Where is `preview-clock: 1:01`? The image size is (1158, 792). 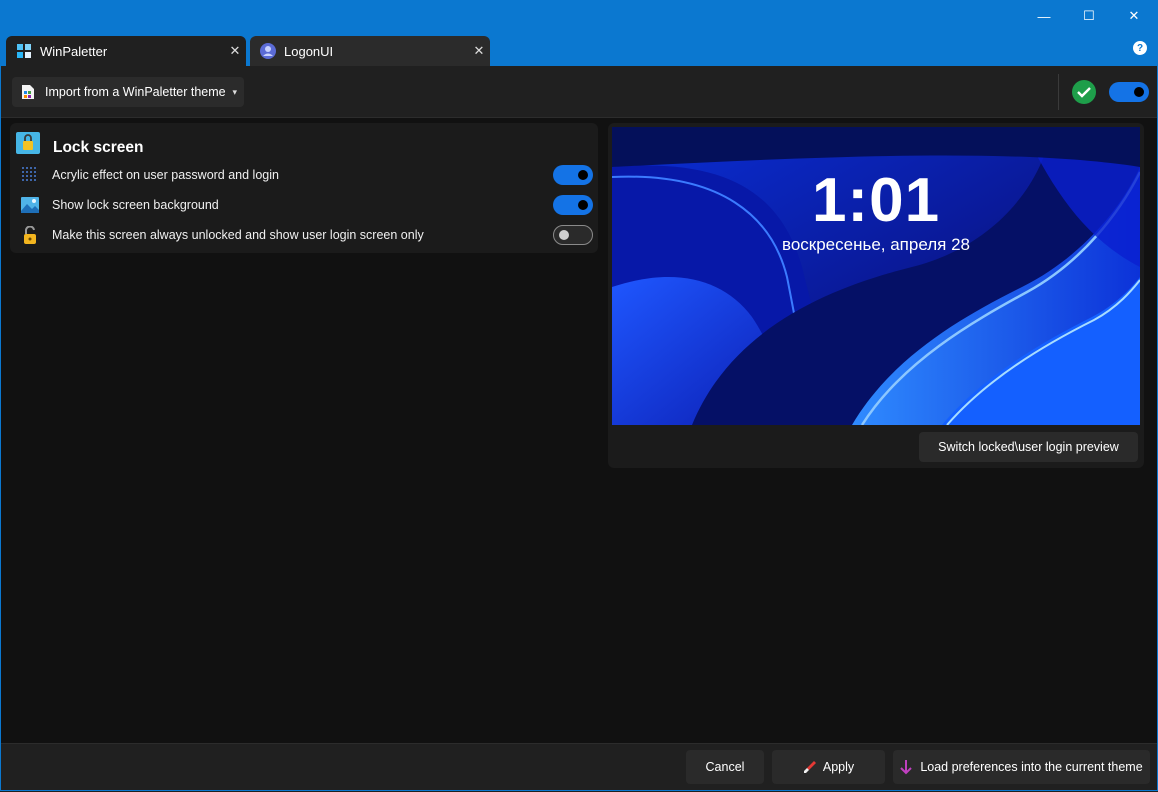
preview-clock: 1:01 is located at coordinates (876, 200).